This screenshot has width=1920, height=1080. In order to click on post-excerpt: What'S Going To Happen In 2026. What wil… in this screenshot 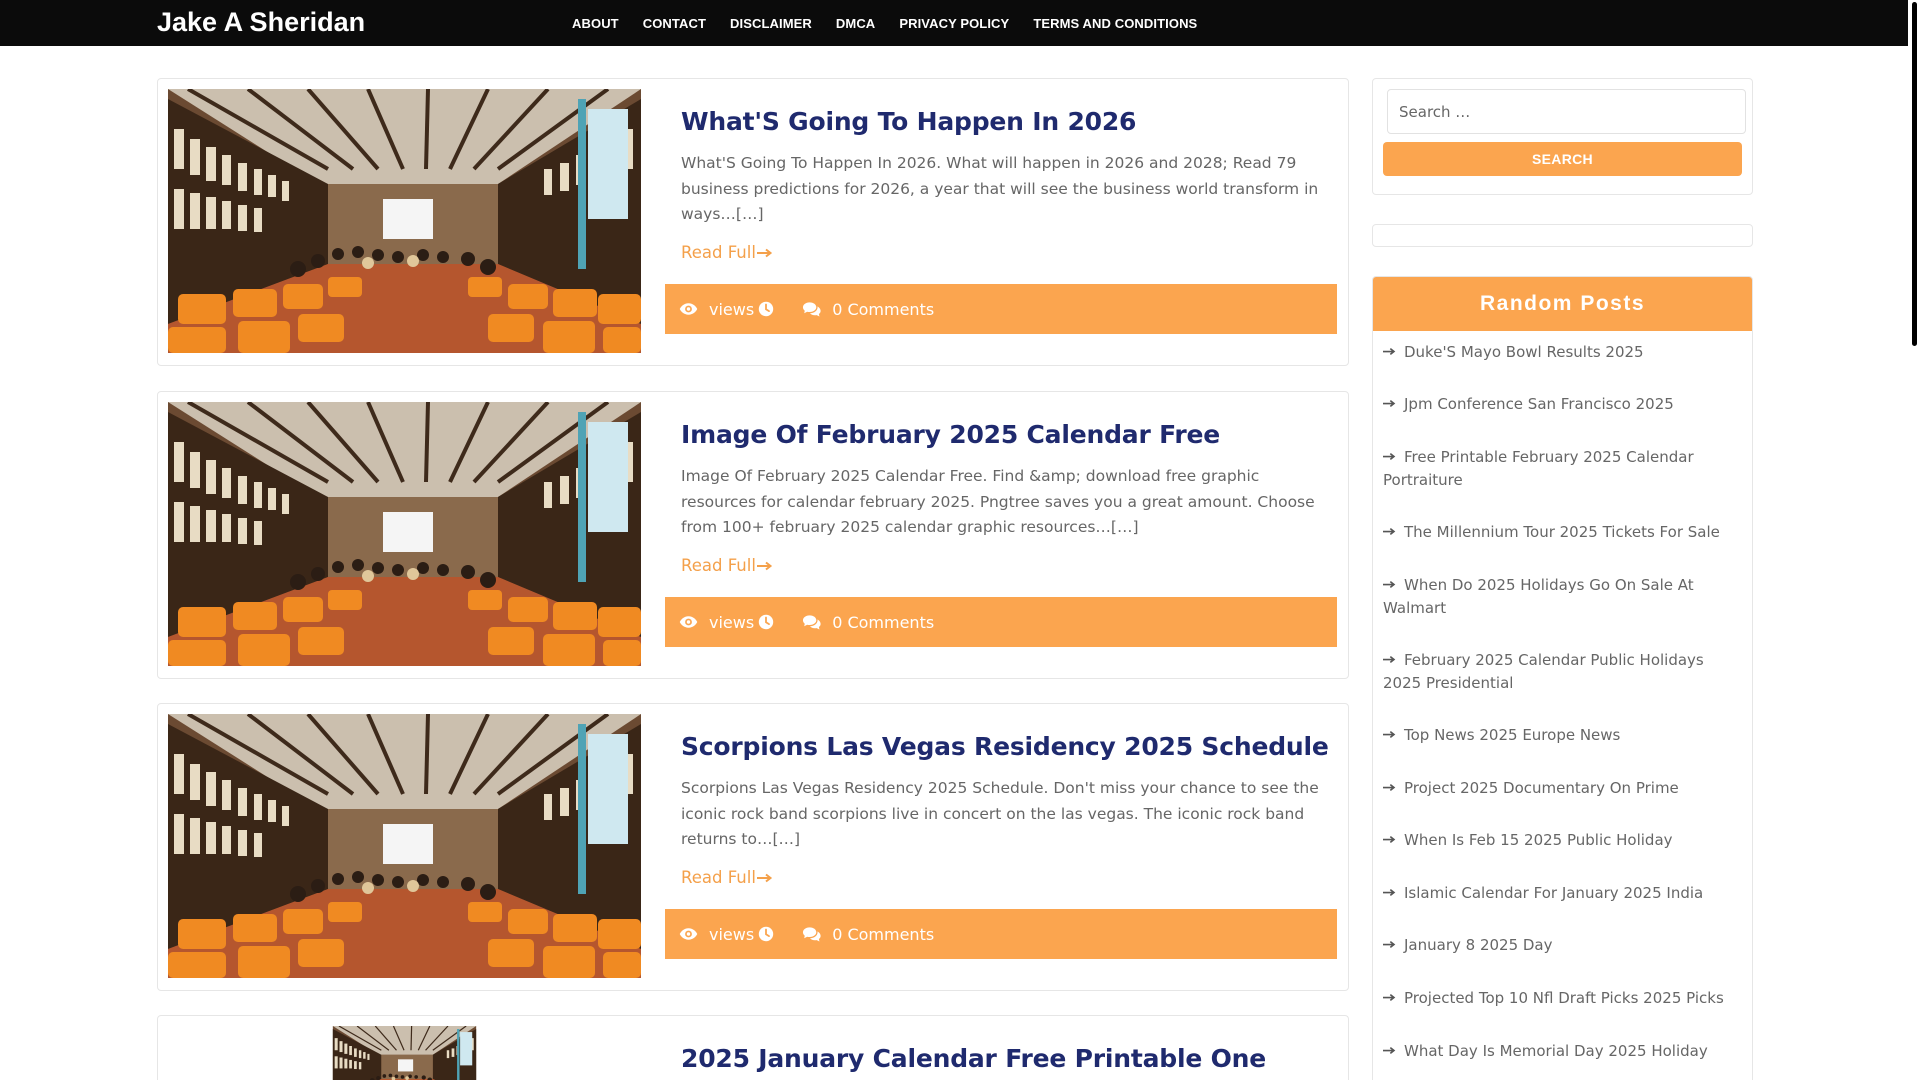, I will do `click(1000, 188)`.